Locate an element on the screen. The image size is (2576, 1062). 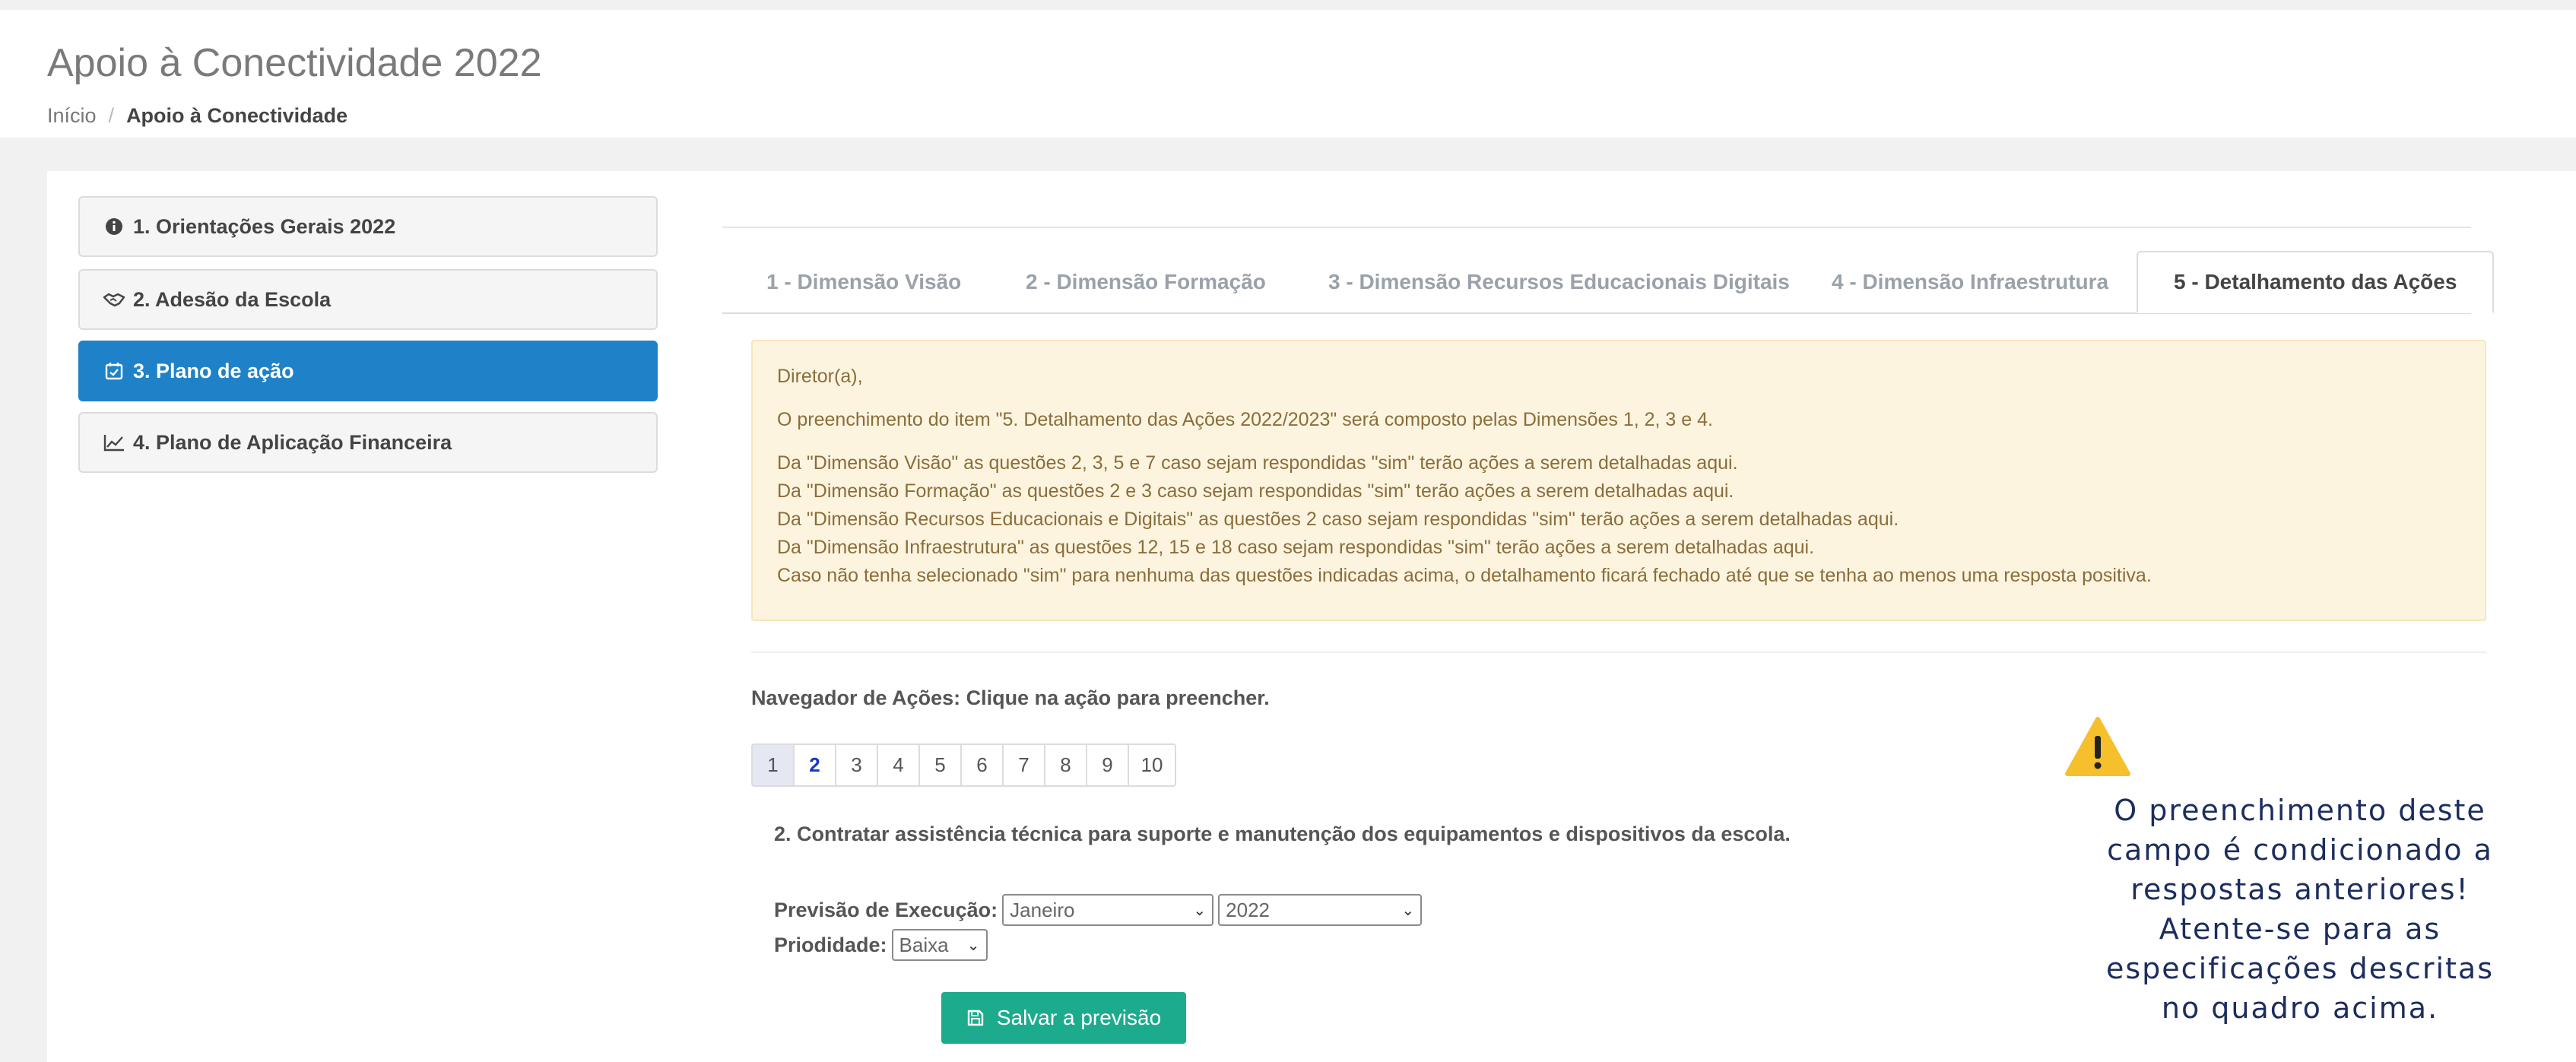
save-forecast-button: Salvar a previsão is located at coordinates (1063, 1018).